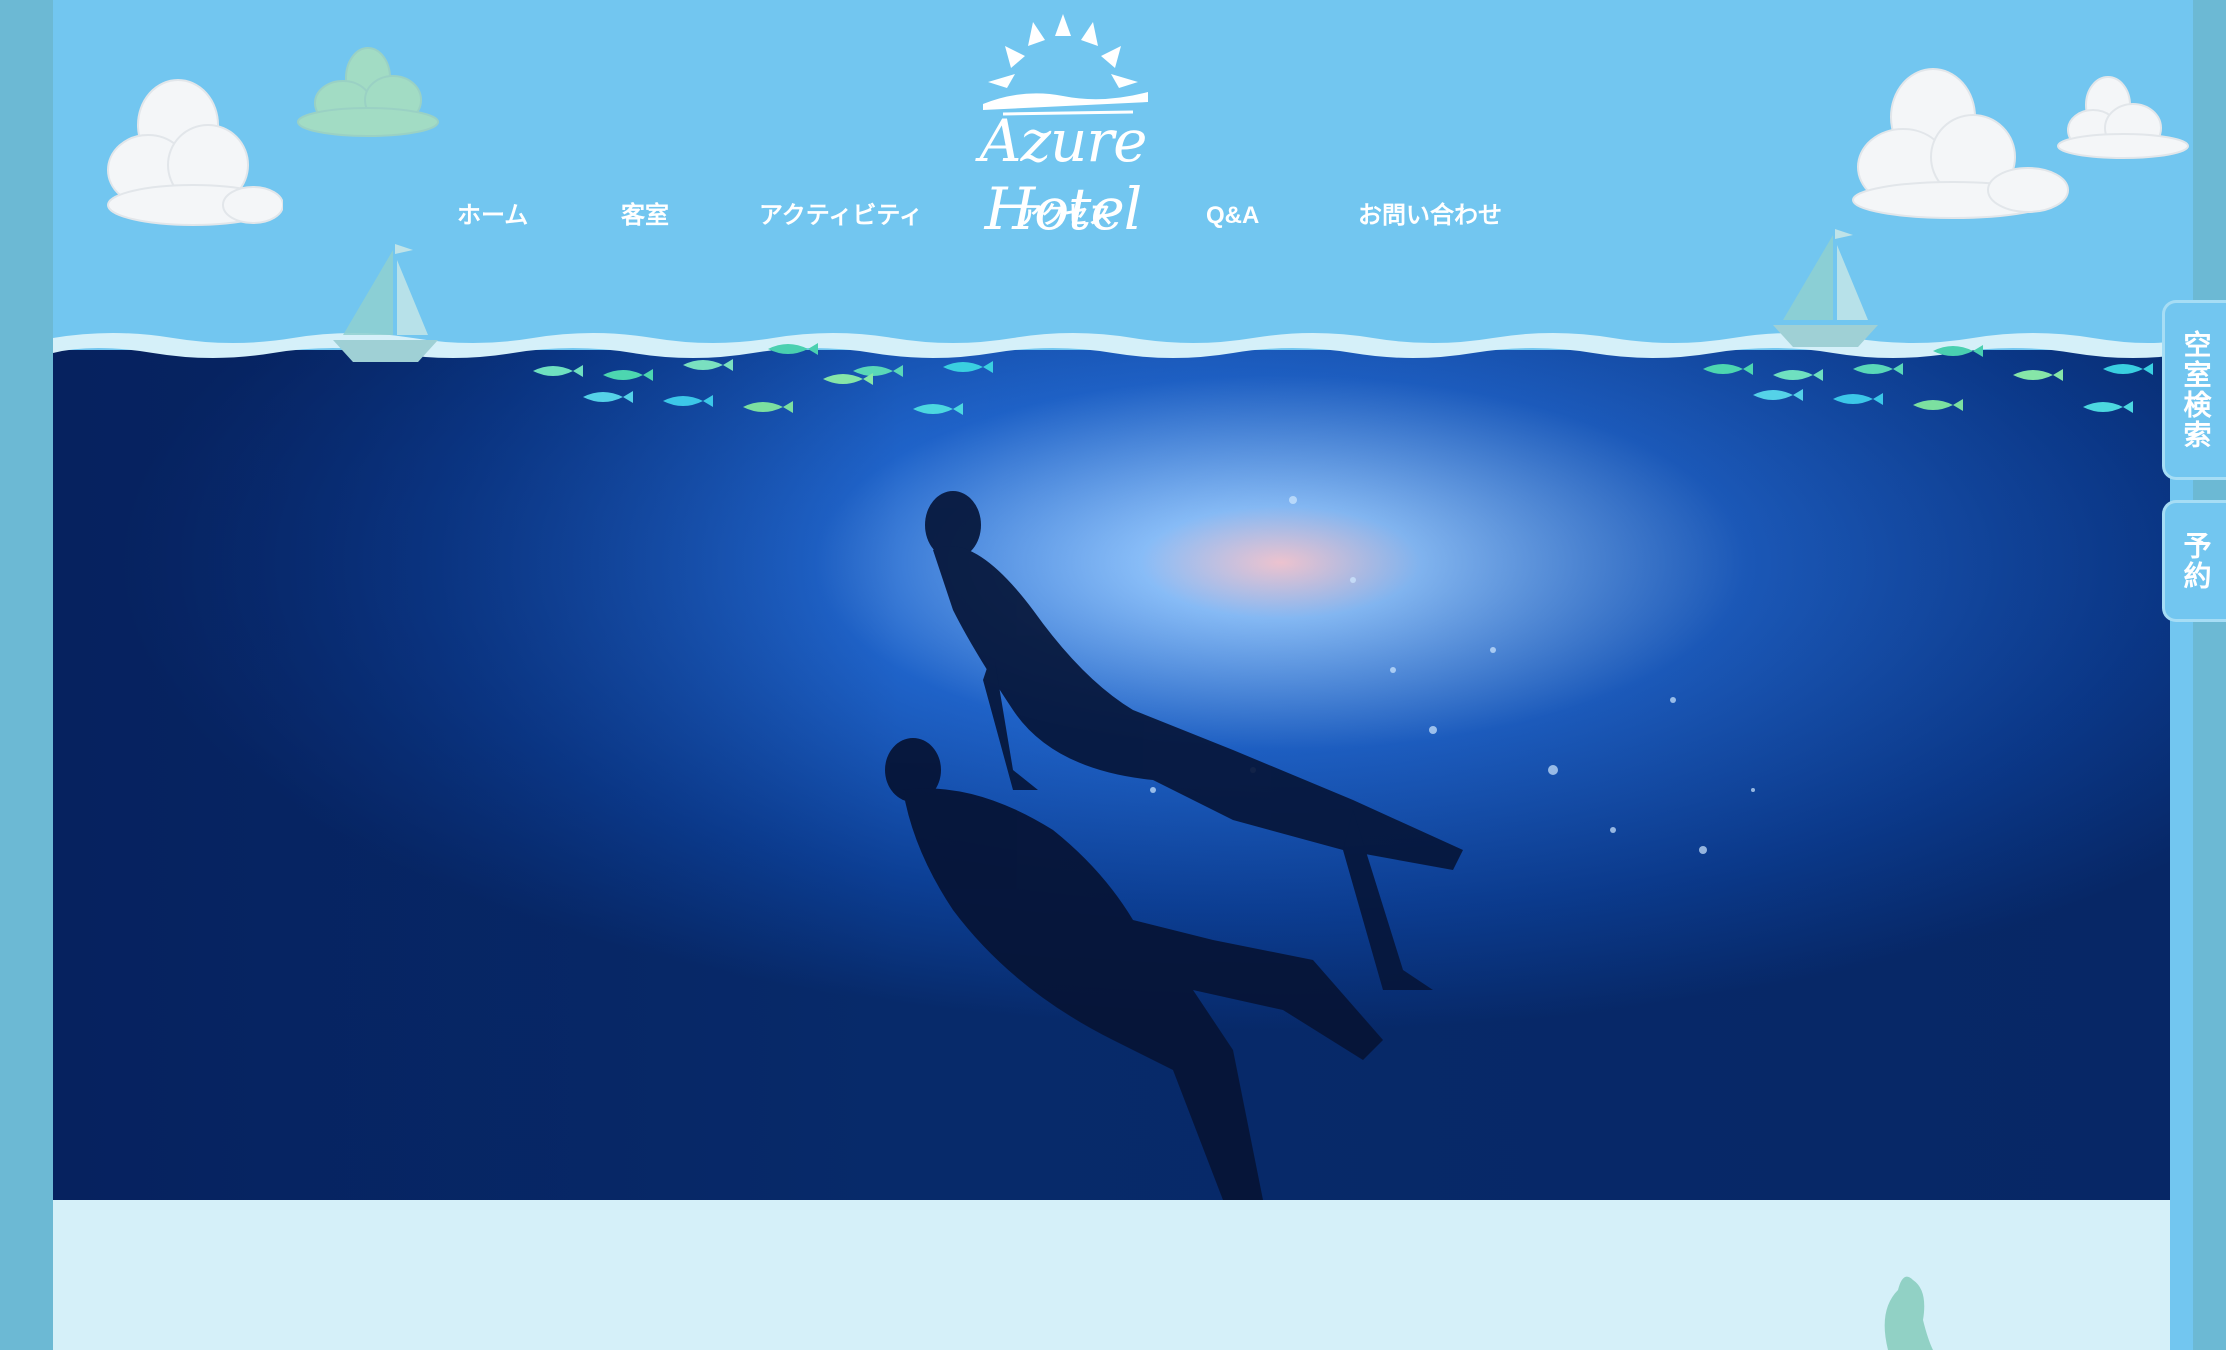 This screenshot has height=1350, width=2226. I want to click on sun-logo-icon, so click(1065, 65).